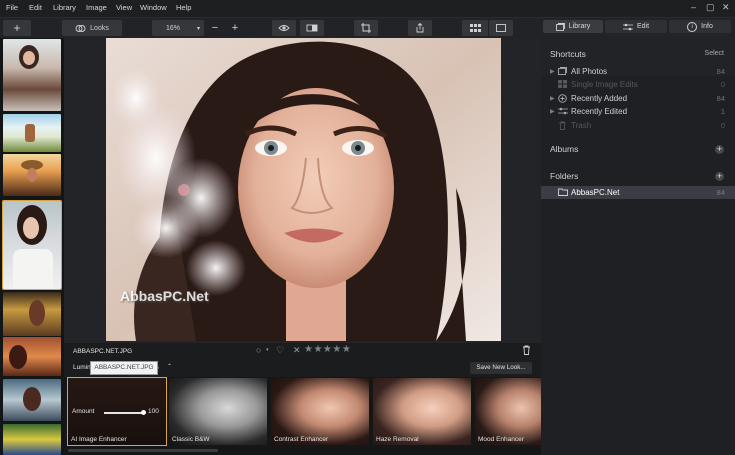  What do you see at coordinates (722, 111) in the screenshot?
I see `shortcut-count: 1` at bounding box center [722, 111].